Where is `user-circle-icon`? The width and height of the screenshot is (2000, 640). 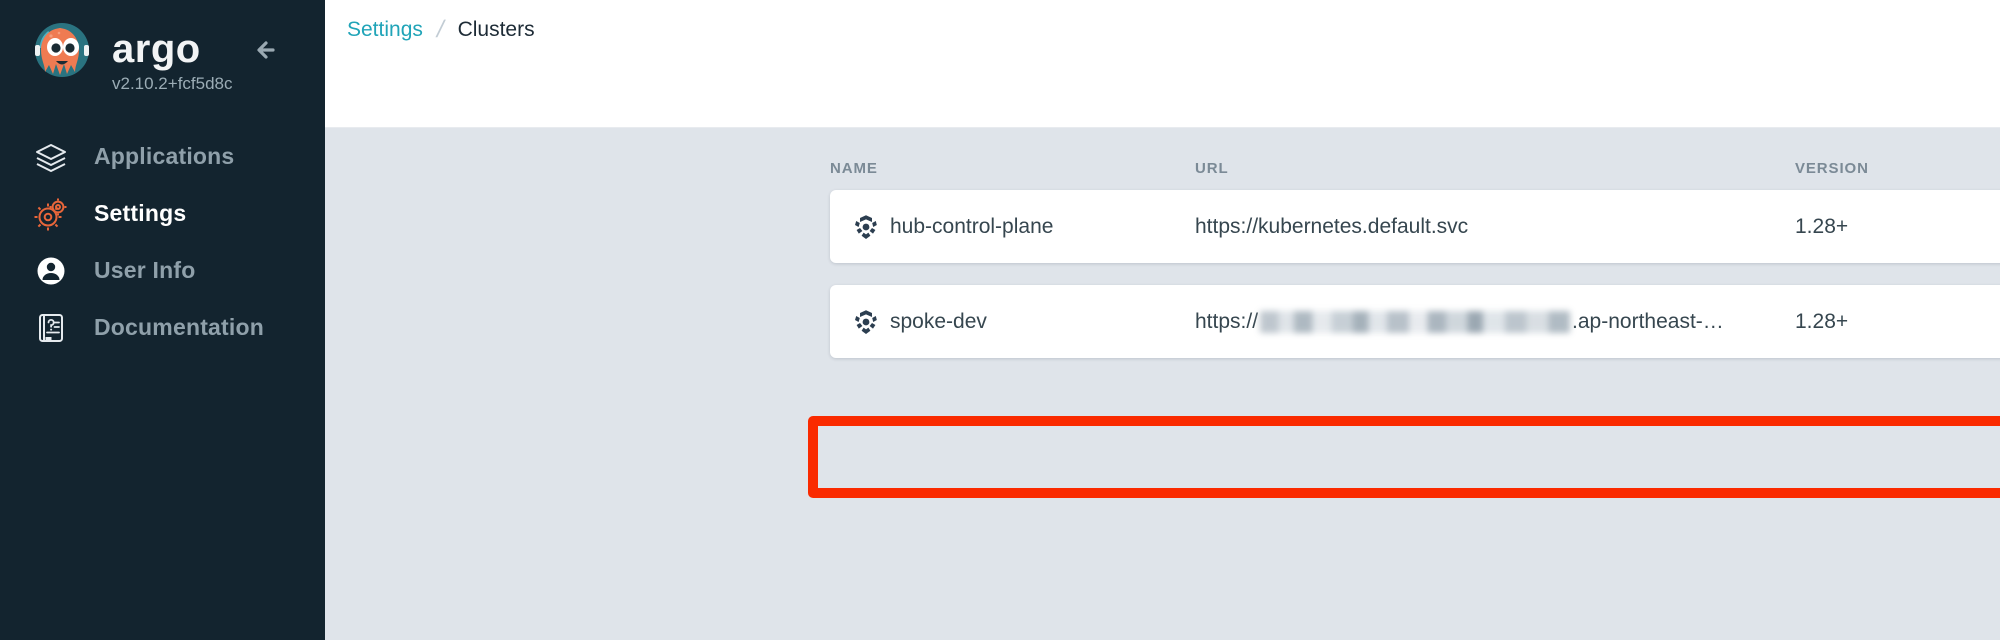 user-circle-icon is located at coordinates (51, 271).